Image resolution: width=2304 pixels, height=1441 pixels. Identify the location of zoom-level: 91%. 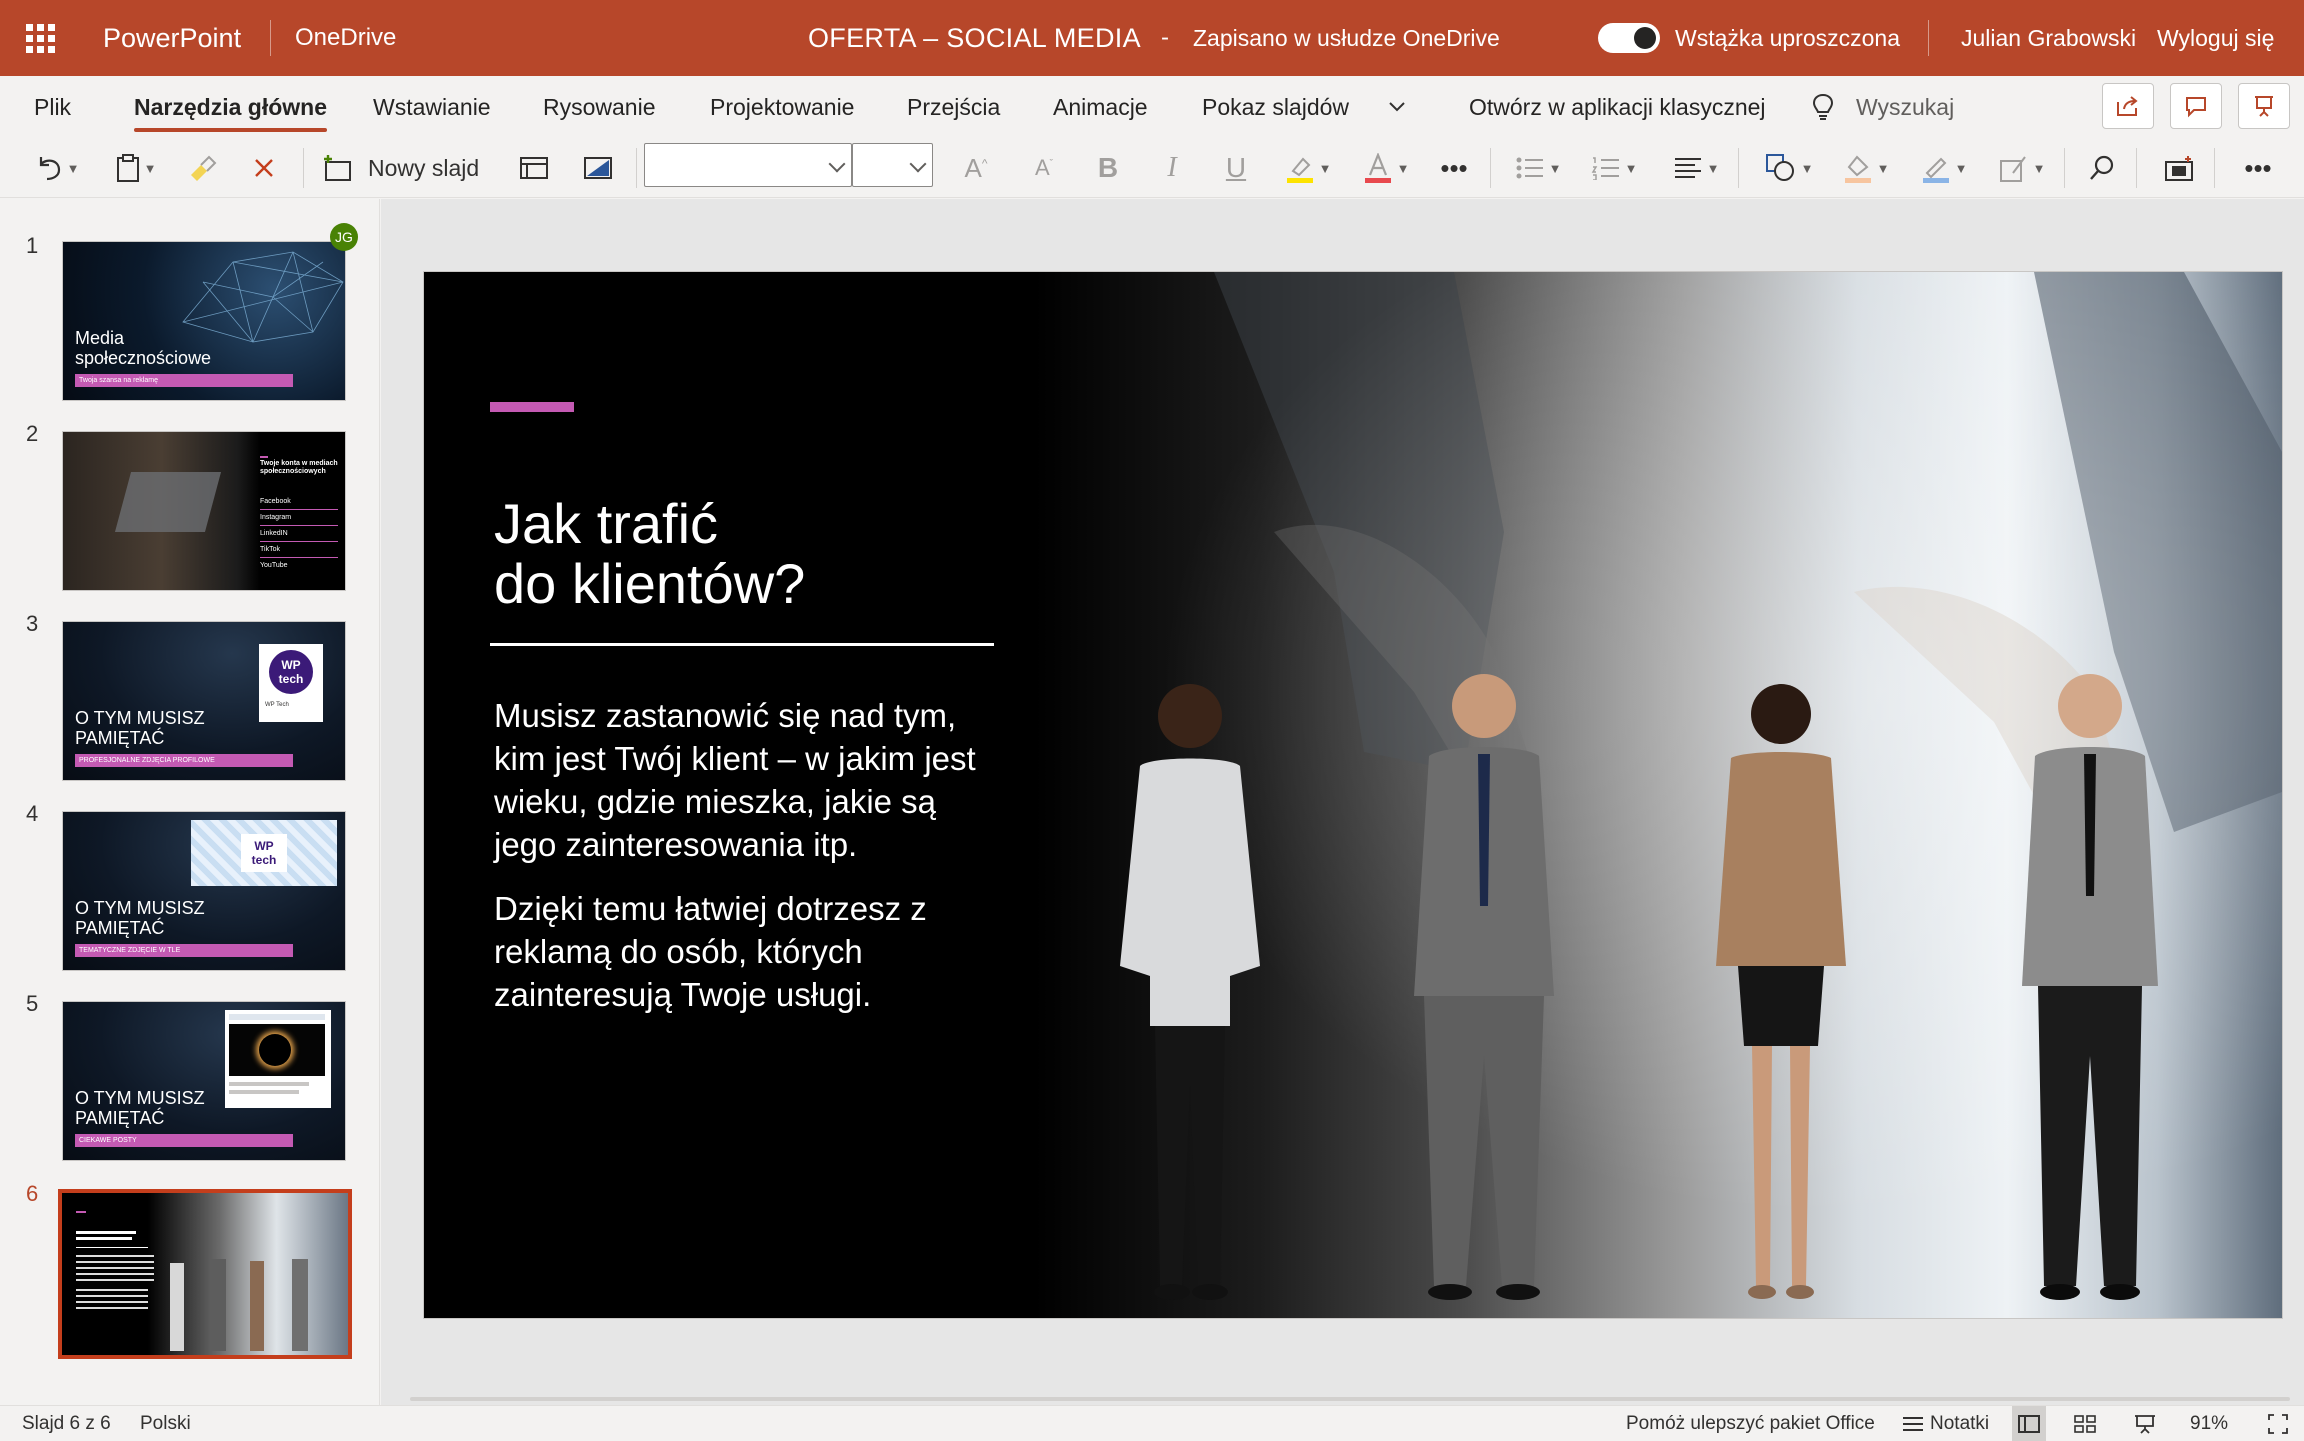
(2209, 1423).